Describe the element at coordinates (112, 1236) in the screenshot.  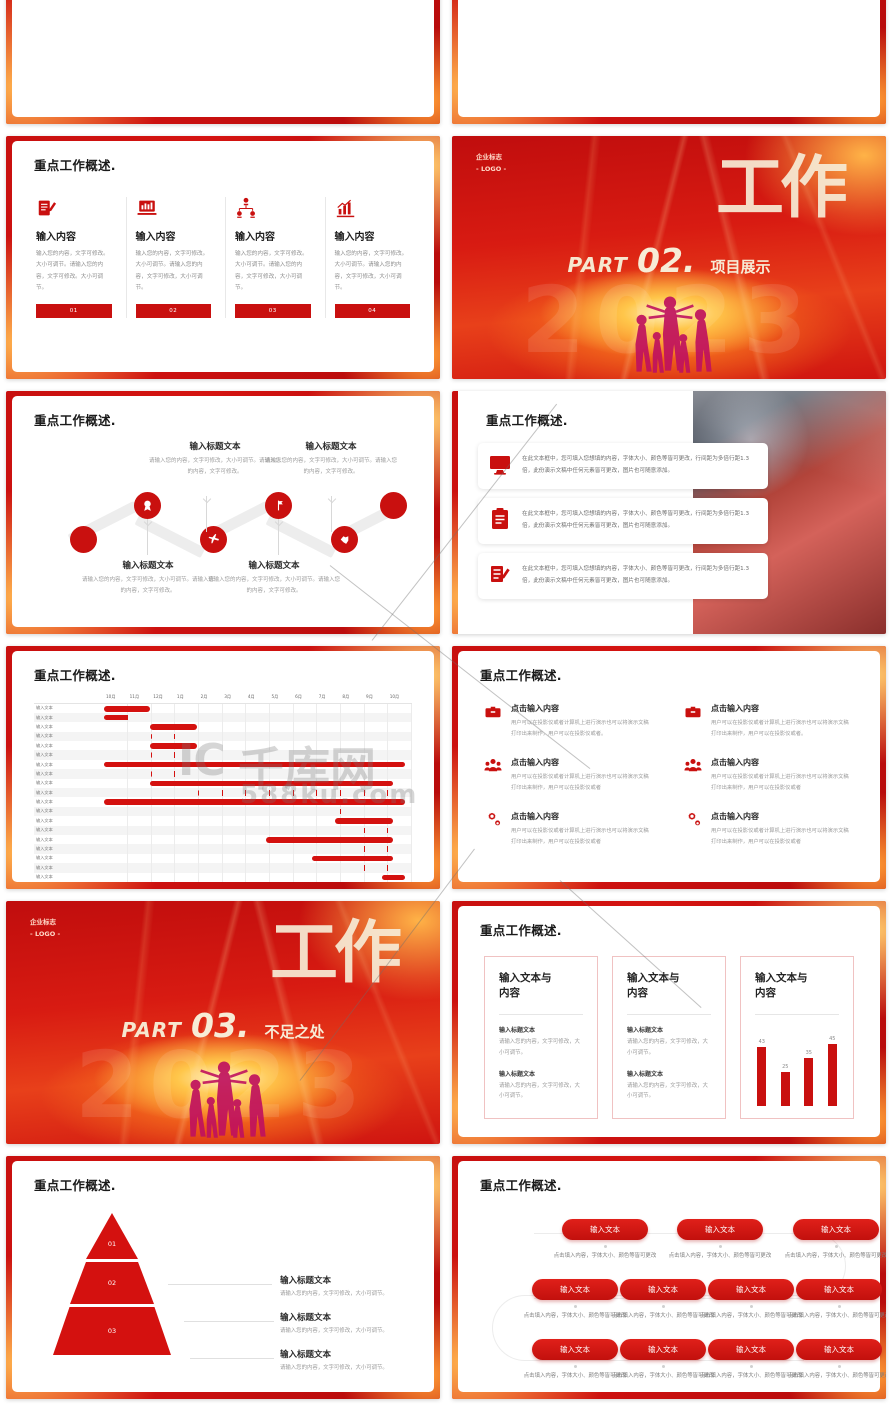
I see `pyramid-step: 01` at that location.